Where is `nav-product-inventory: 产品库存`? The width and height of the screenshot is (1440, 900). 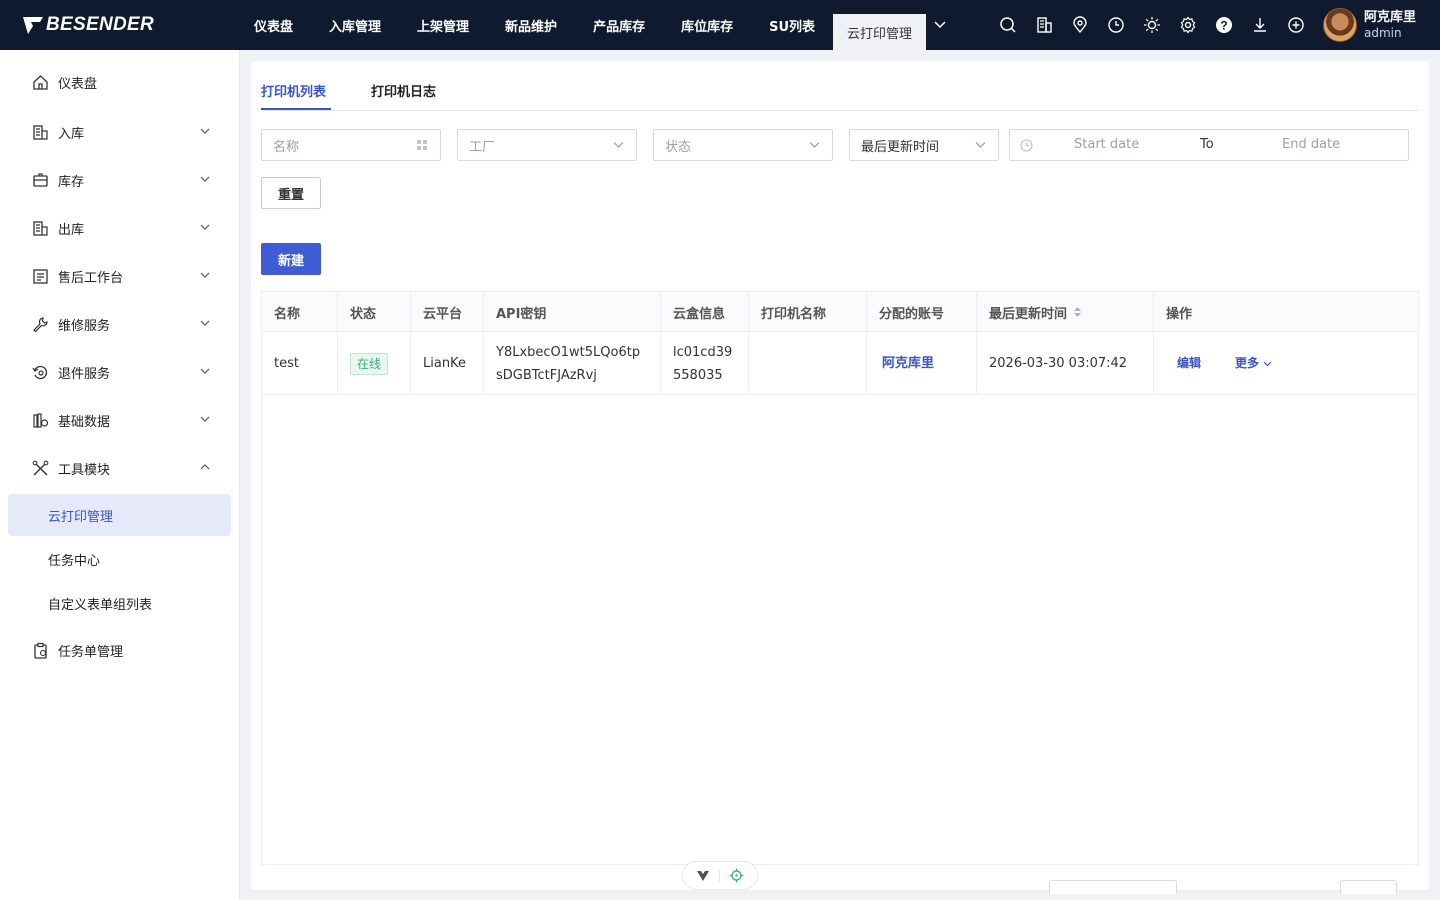 nav-product-inventory: 产品库存 is located at coordinates (619, 25).